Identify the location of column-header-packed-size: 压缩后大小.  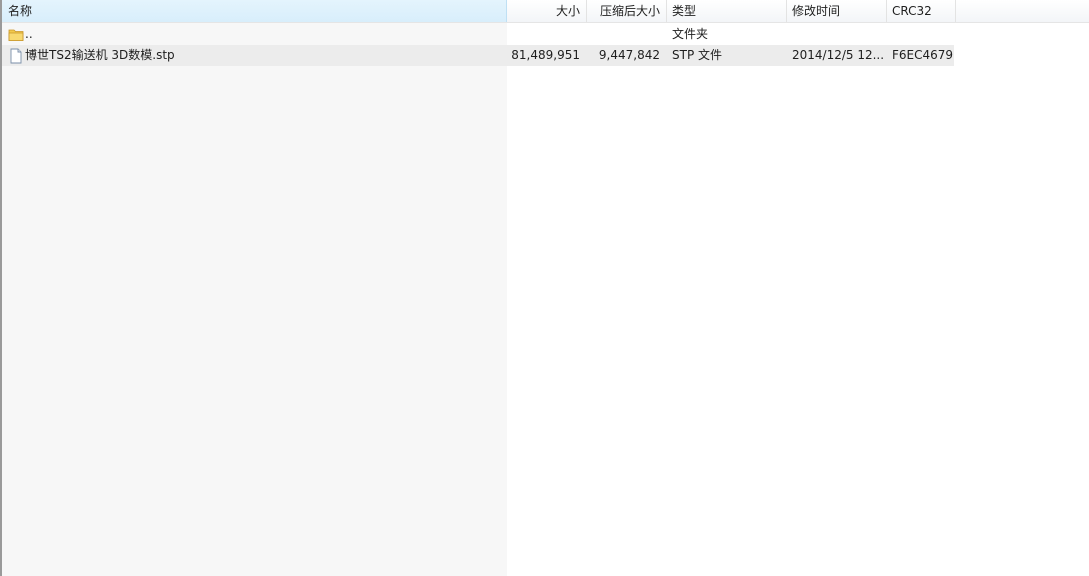
(627, 11).